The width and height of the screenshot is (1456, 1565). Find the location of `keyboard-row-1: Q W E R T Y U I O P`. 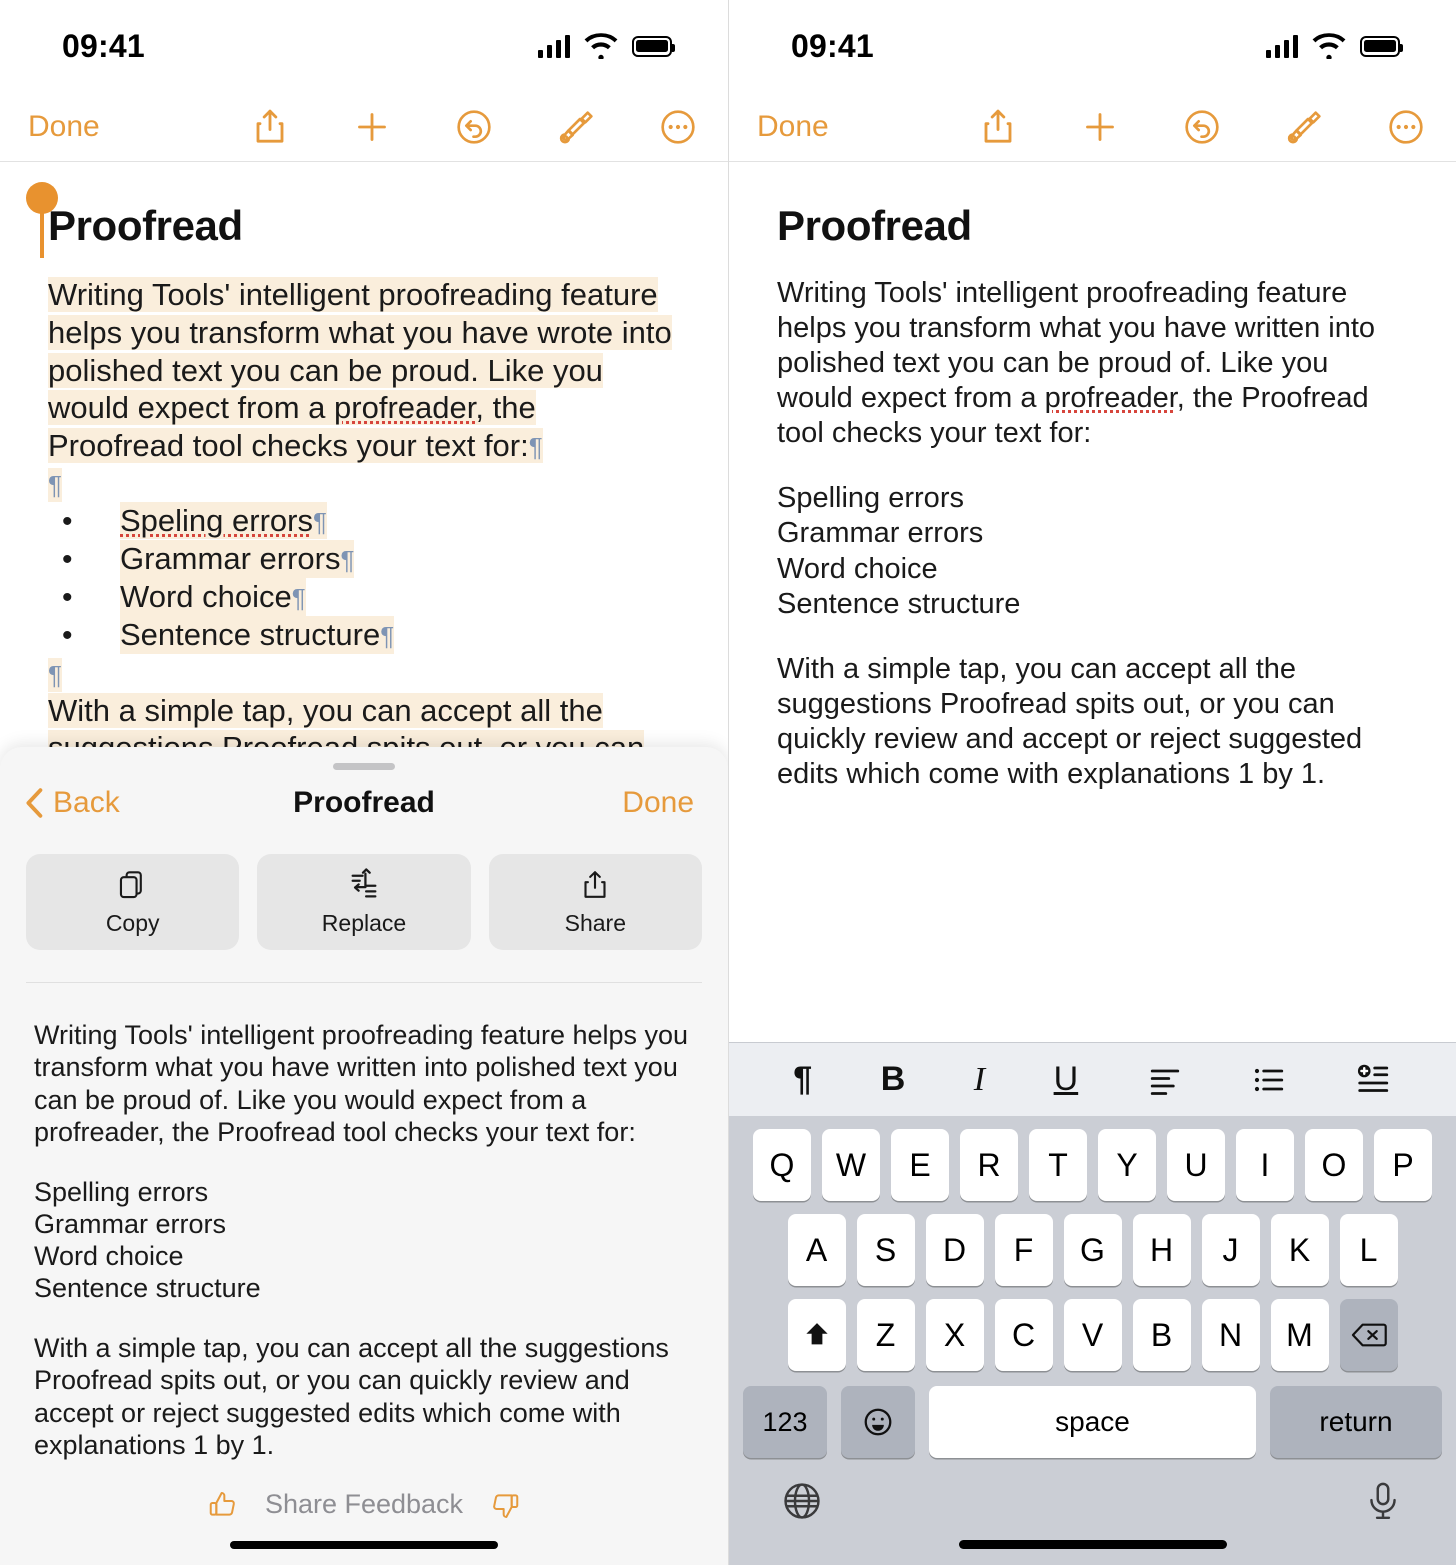

keyboard-row-1: Q W E R T Y U I O P is located at coordinates (1092, 1165).